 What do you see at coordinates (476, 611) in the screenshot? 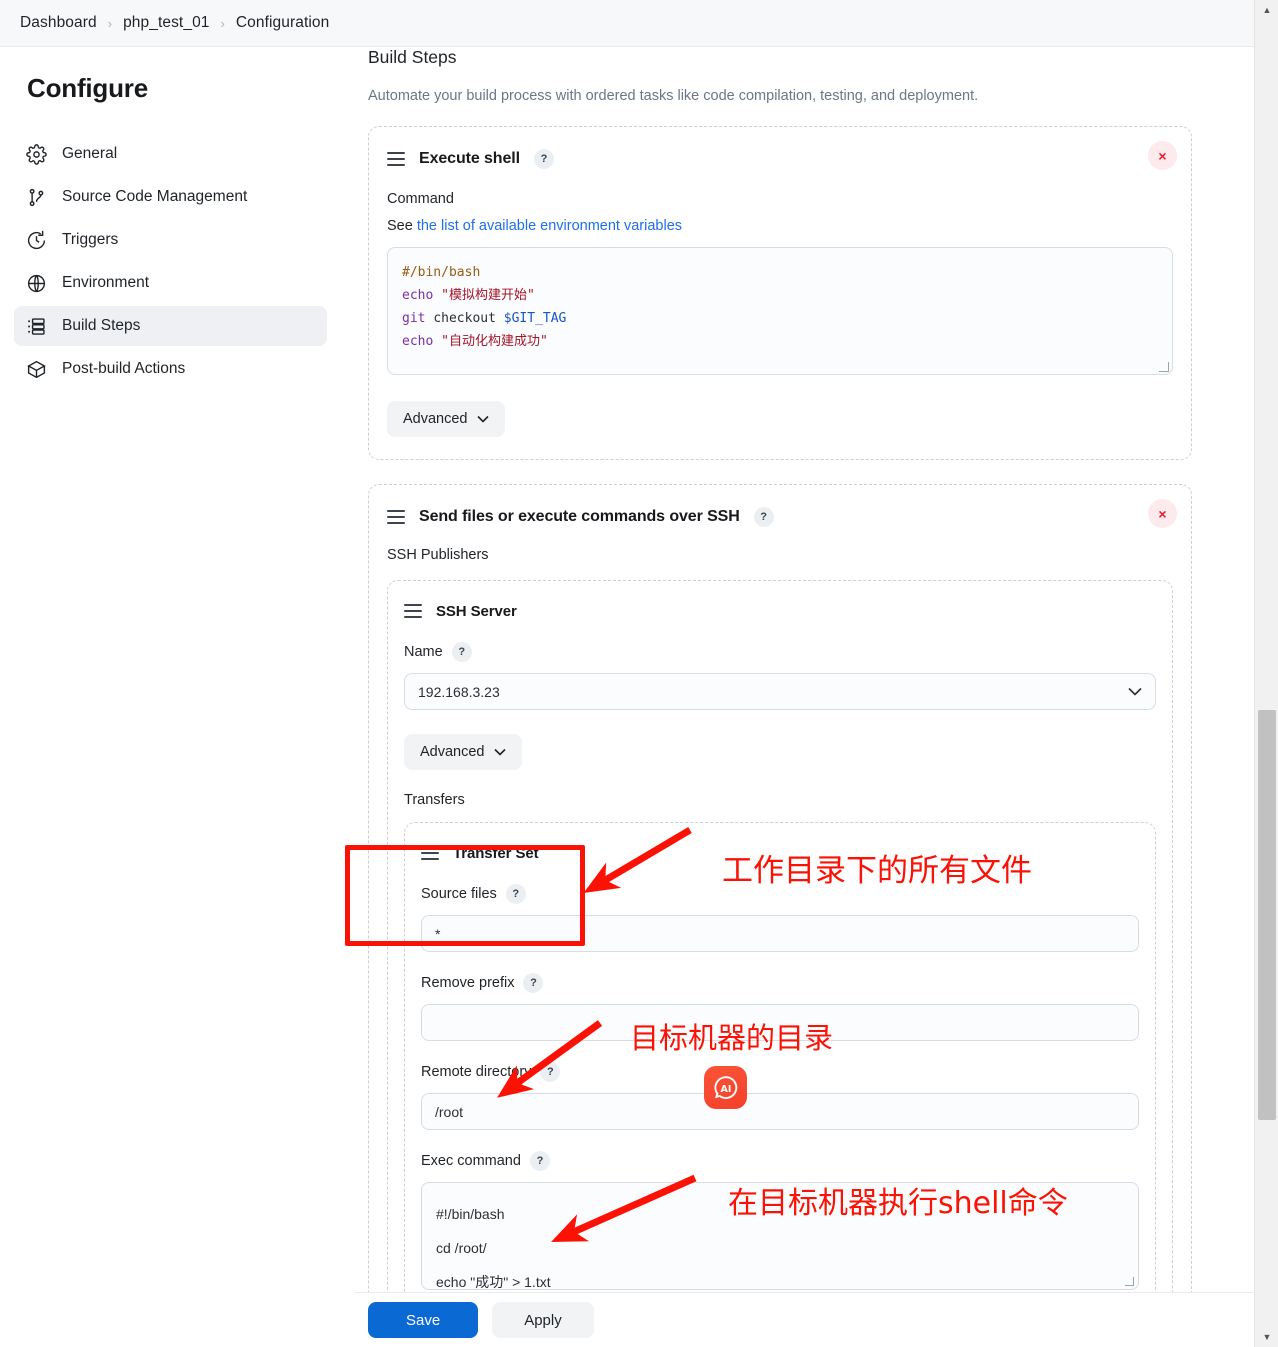
I see `card-title: SSH Server` at bounding box center [476, 611].